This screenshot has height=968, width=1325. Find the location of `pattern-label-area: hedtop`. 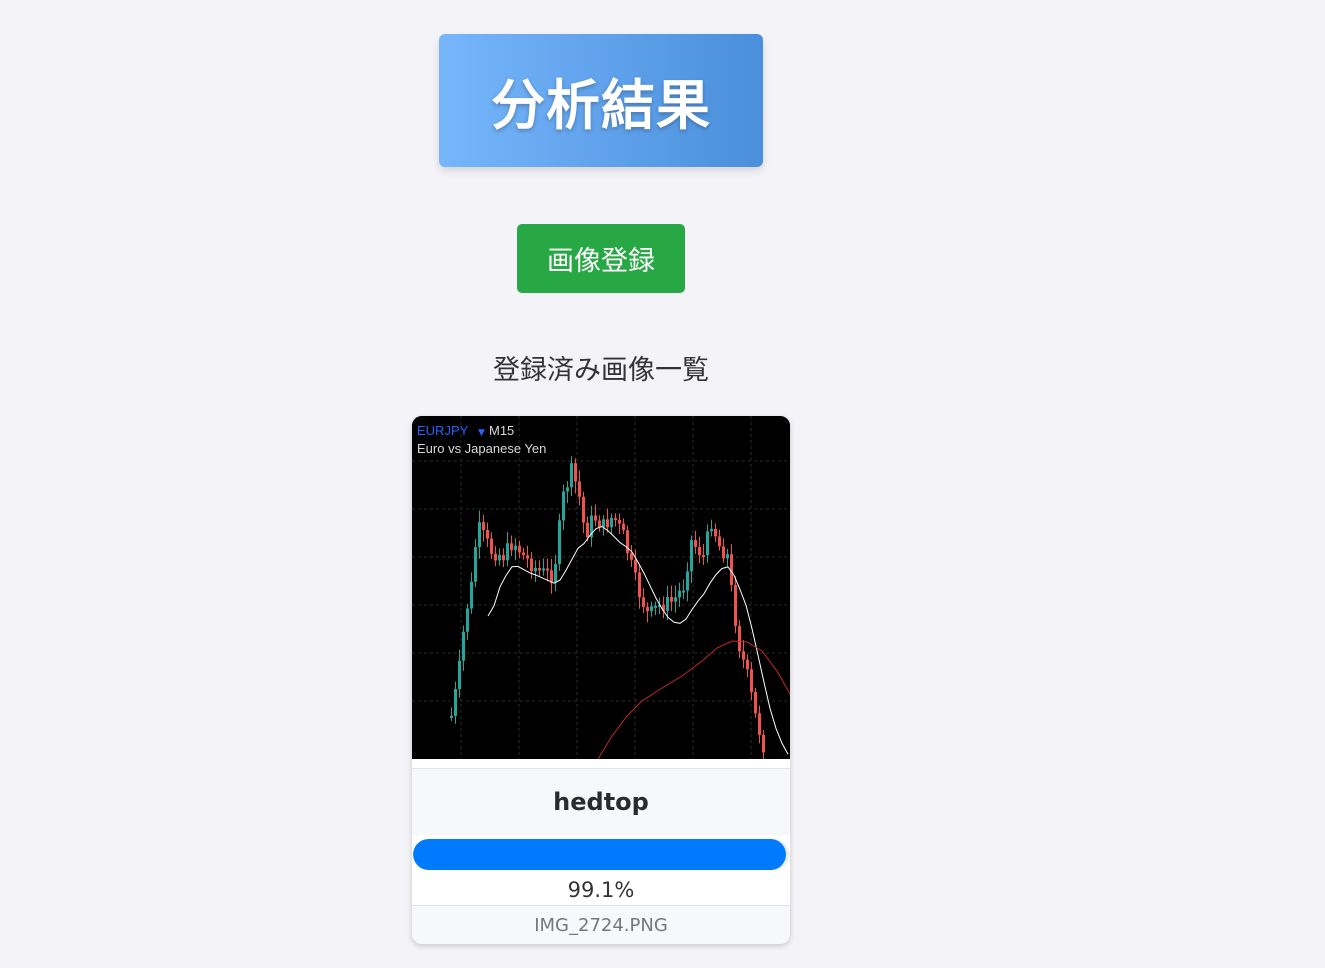

pattern-label-area: hedtop is located at coordinates (601, 801).